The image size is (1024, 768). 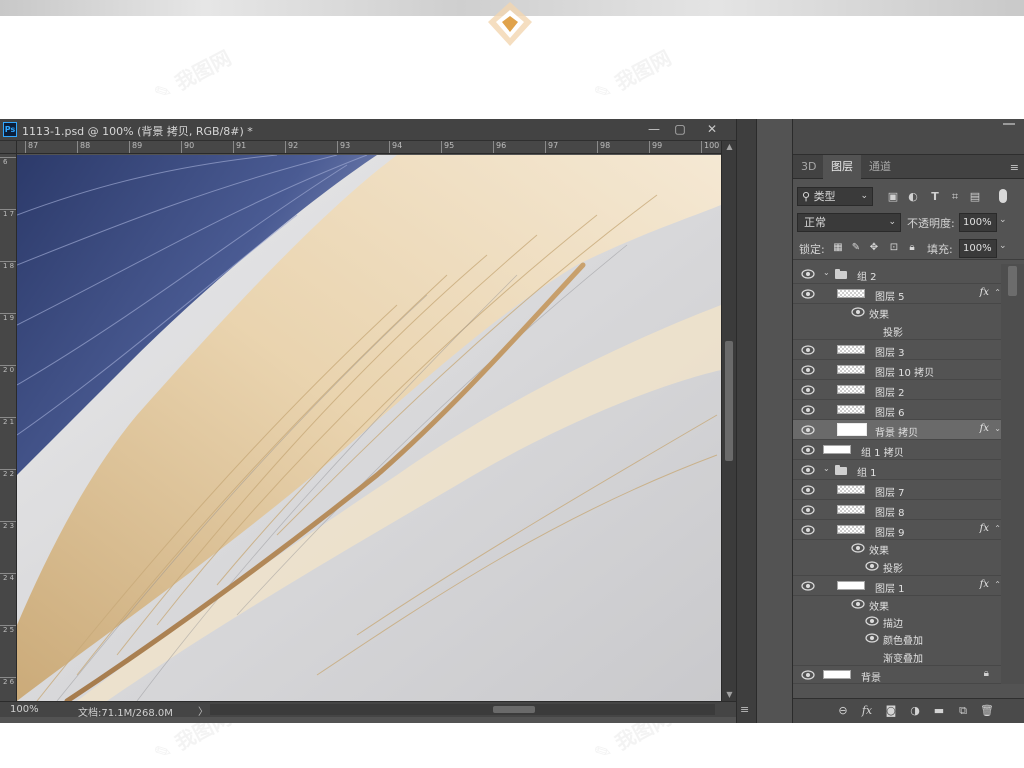 I want to click on lock-transparent-pixels-icon: ▦, so click(x=838, y=248).